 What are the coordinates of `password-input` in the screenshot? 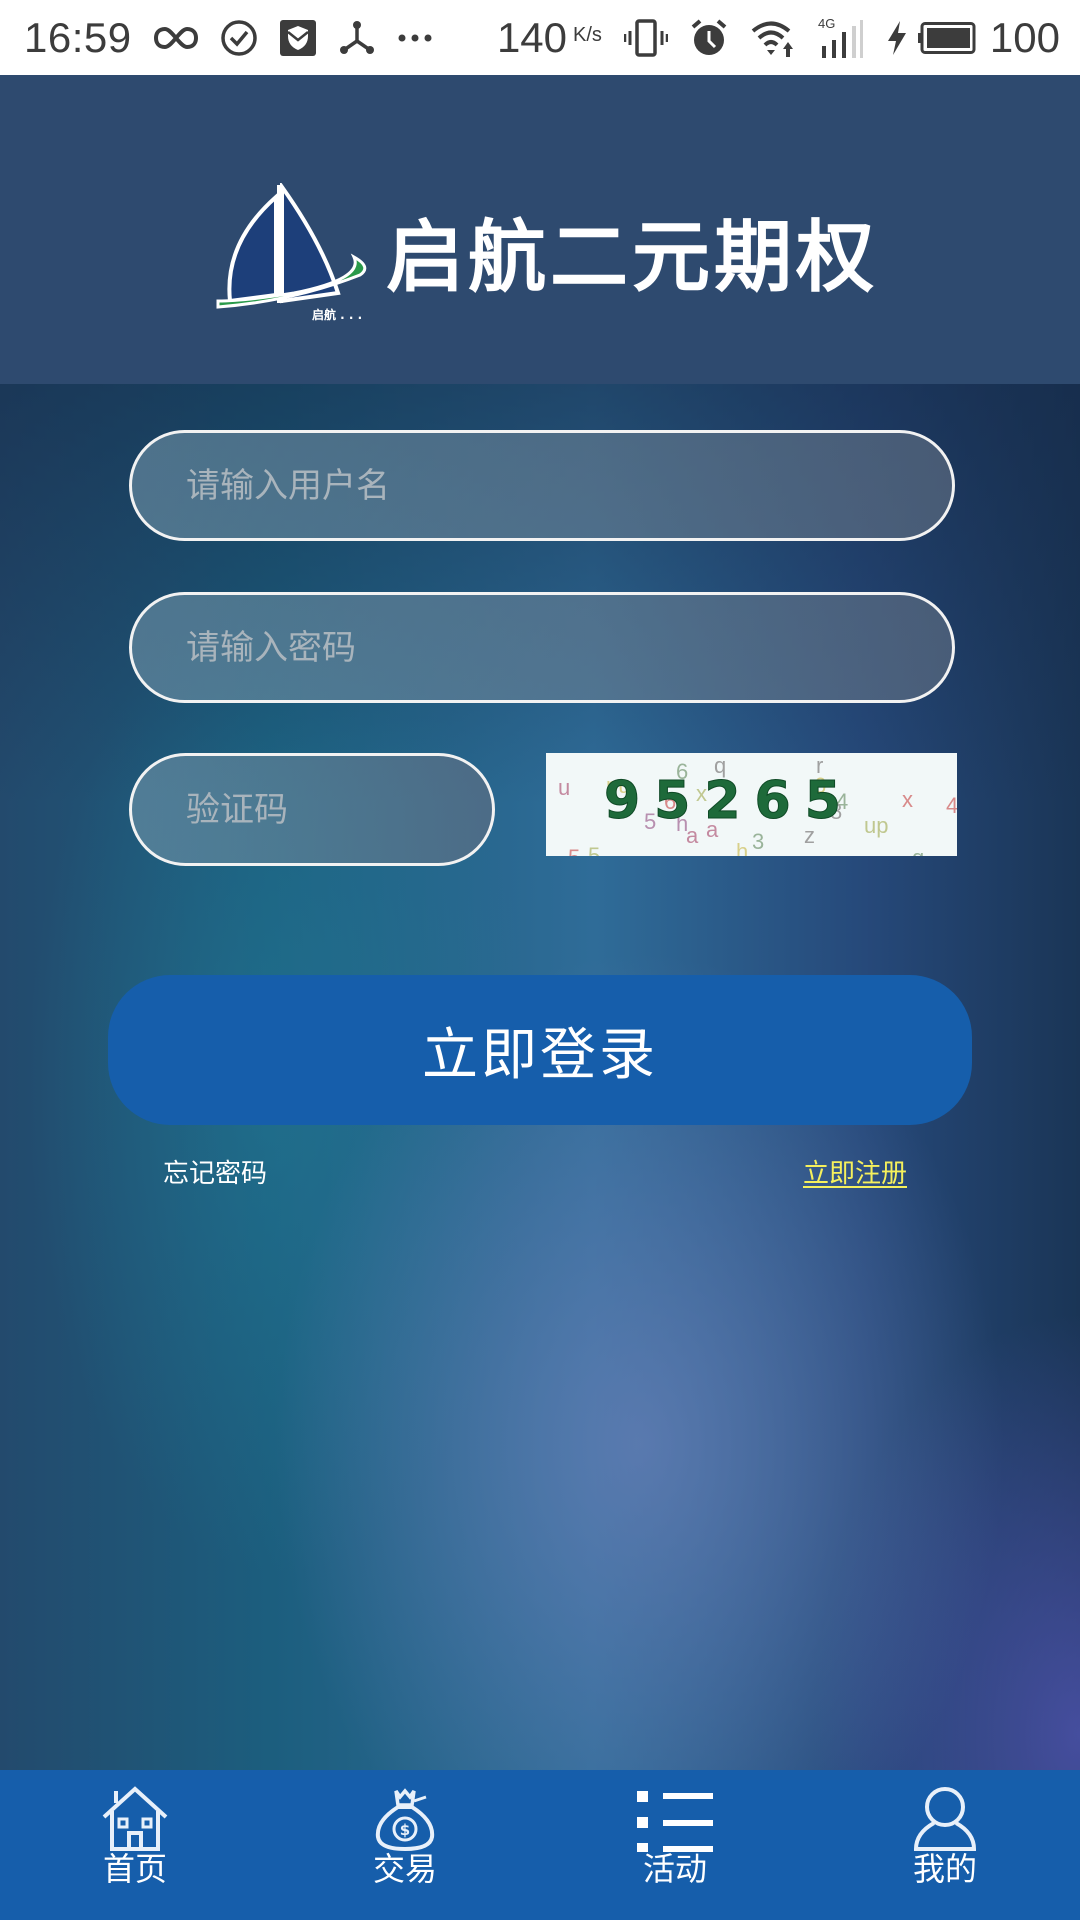 It's located at (542, 647).